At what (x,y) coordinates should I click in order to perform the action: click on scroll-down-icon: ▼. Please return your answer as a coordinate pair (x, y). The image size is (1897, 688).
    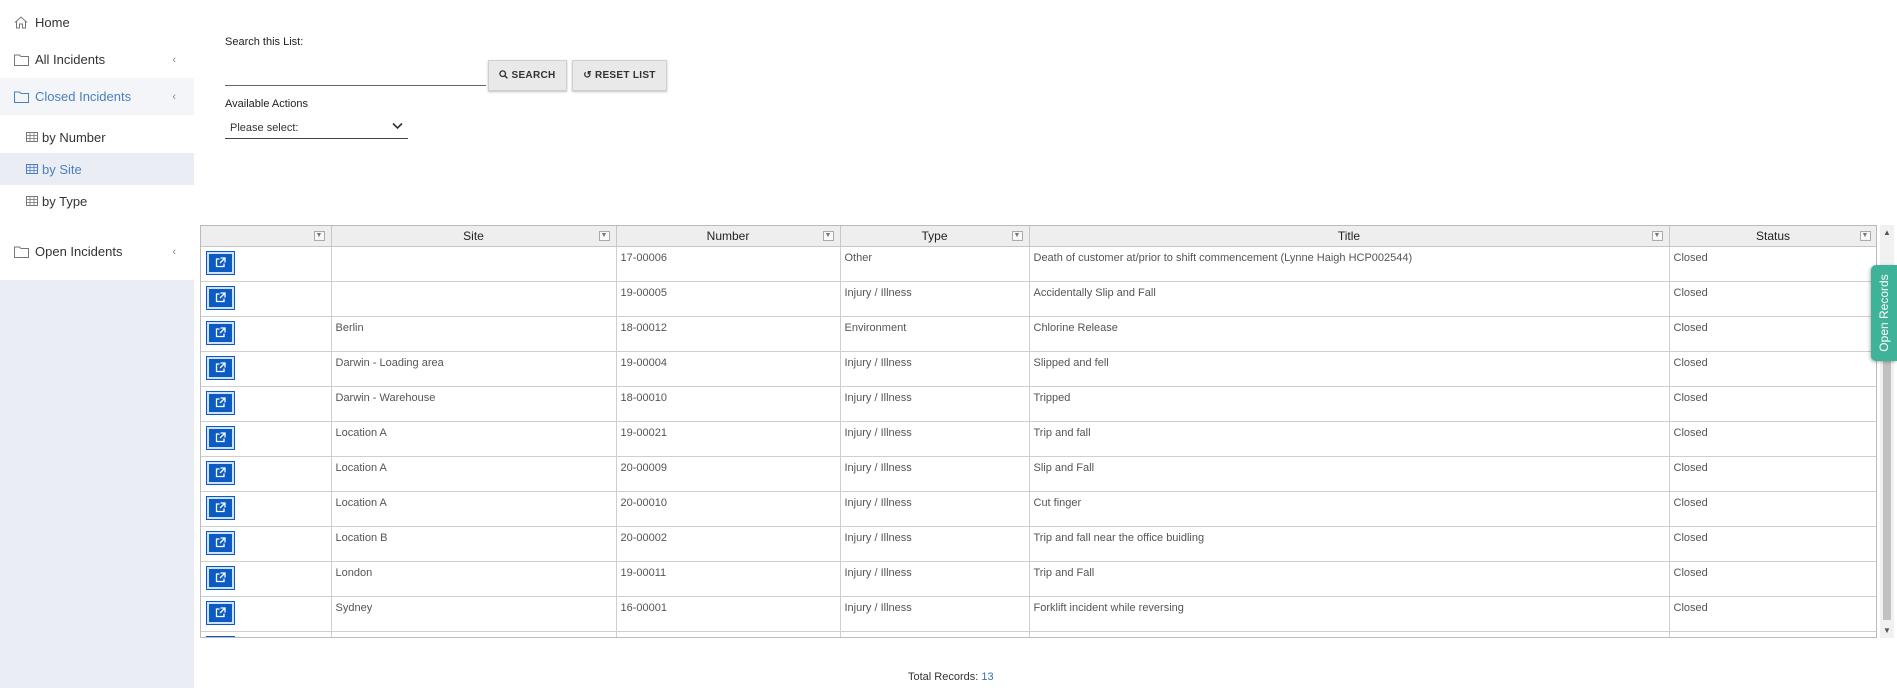
    Looking at the image, I should click on (1887, 630).